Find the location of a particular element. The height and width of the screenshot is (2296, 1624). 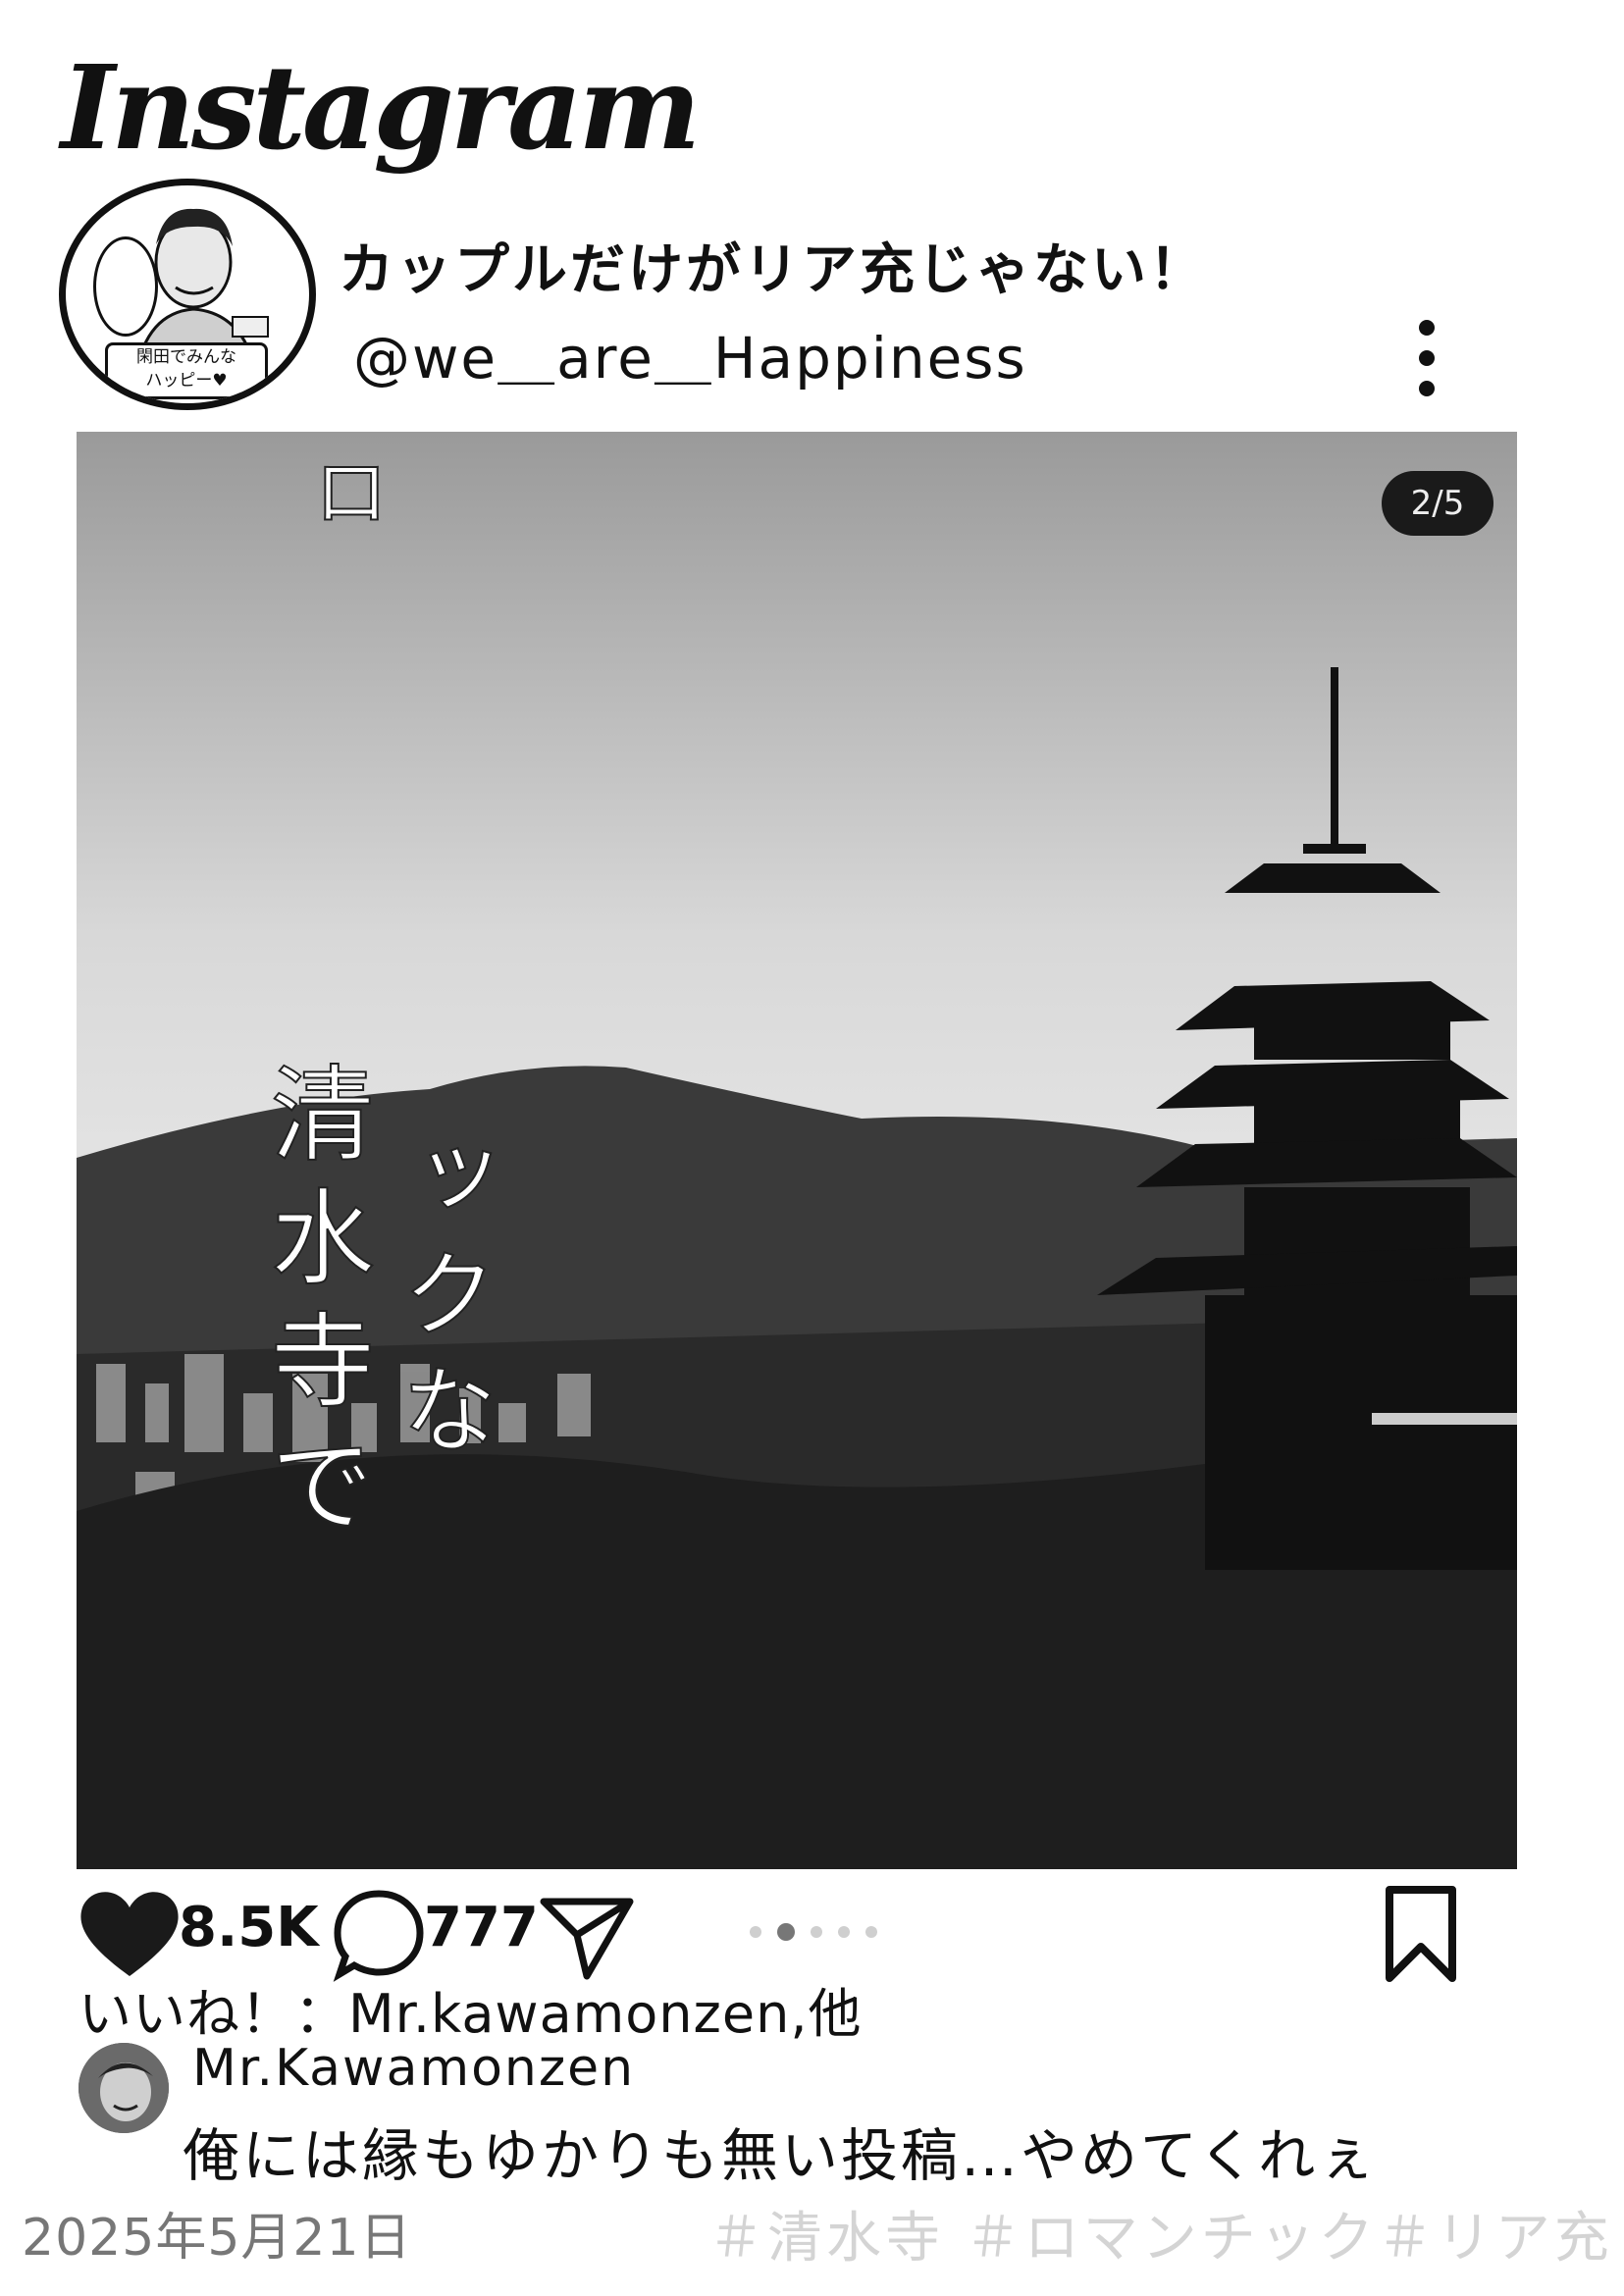

commenter-face-icon is located at coordinates (124, 2088).